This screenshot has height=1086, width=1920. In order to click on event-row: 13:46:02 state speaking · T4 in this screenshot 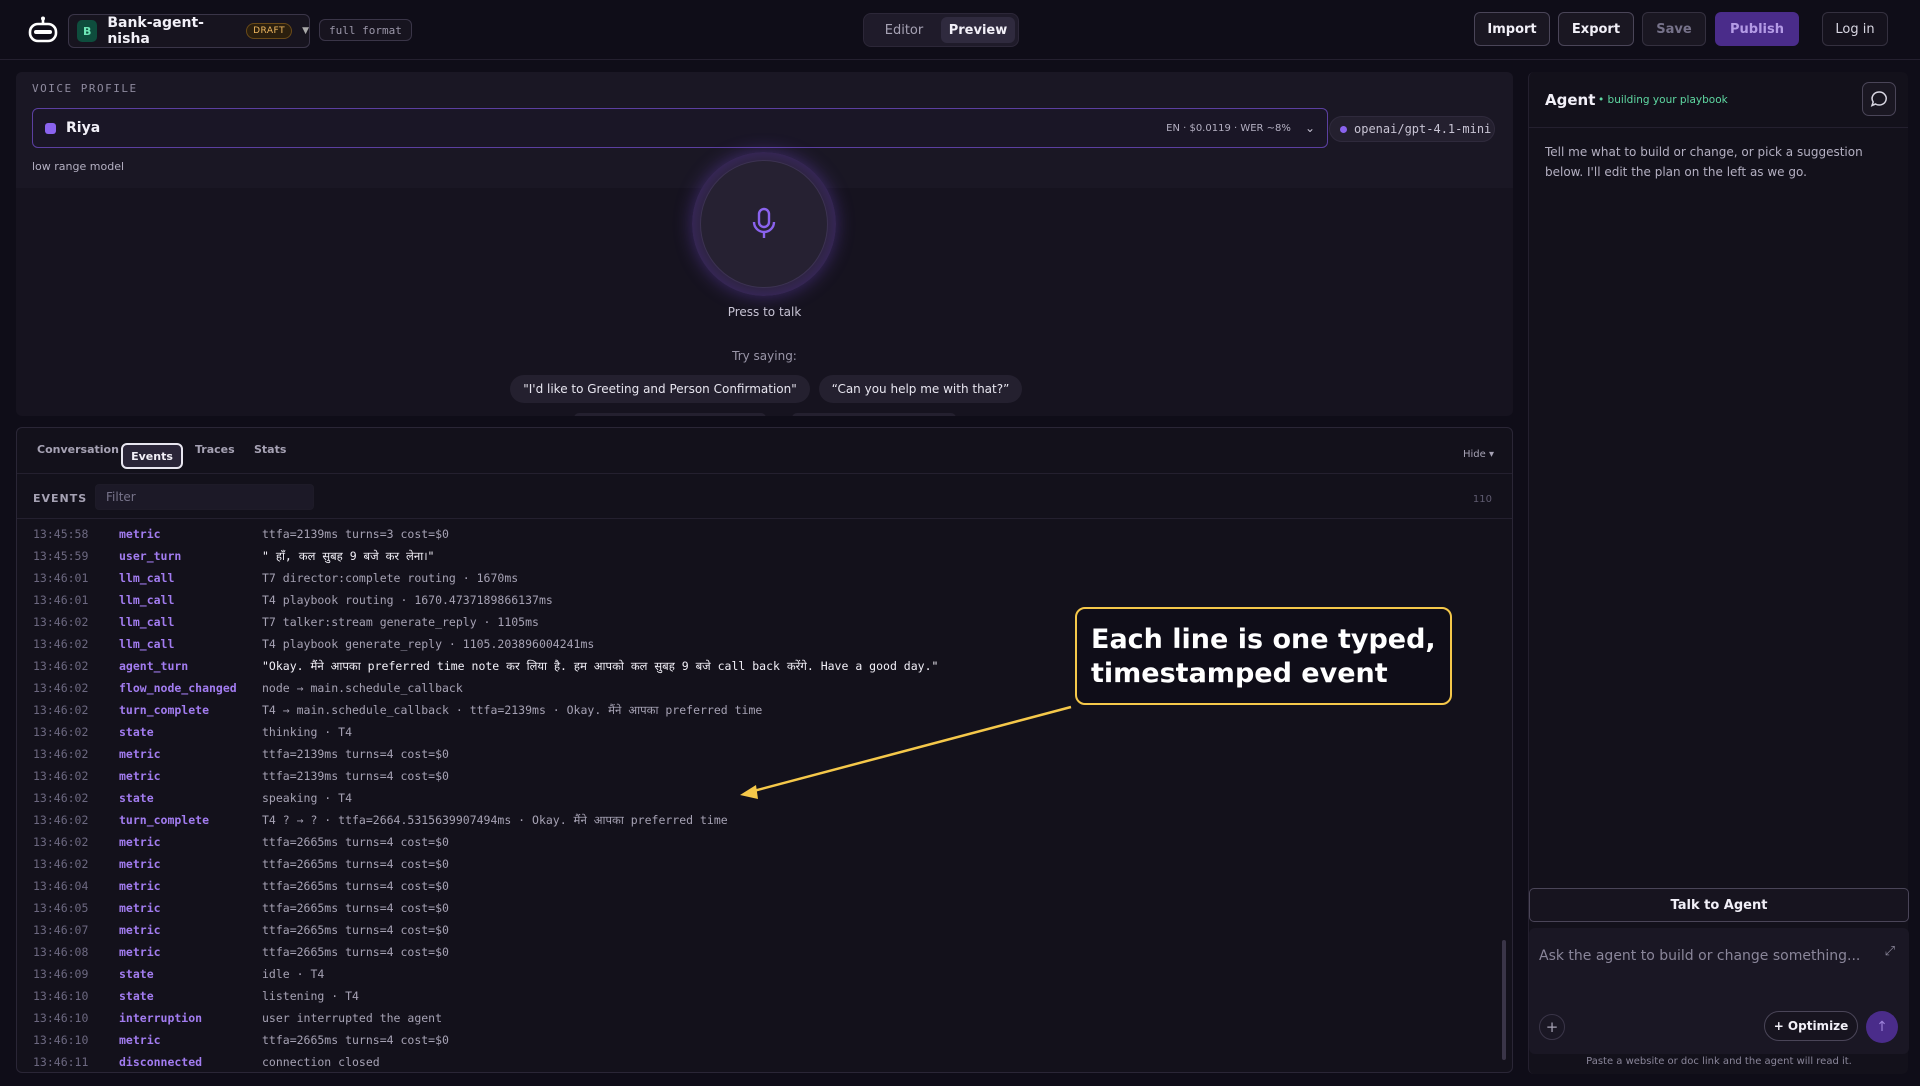, I will do `click(758, 802)`.